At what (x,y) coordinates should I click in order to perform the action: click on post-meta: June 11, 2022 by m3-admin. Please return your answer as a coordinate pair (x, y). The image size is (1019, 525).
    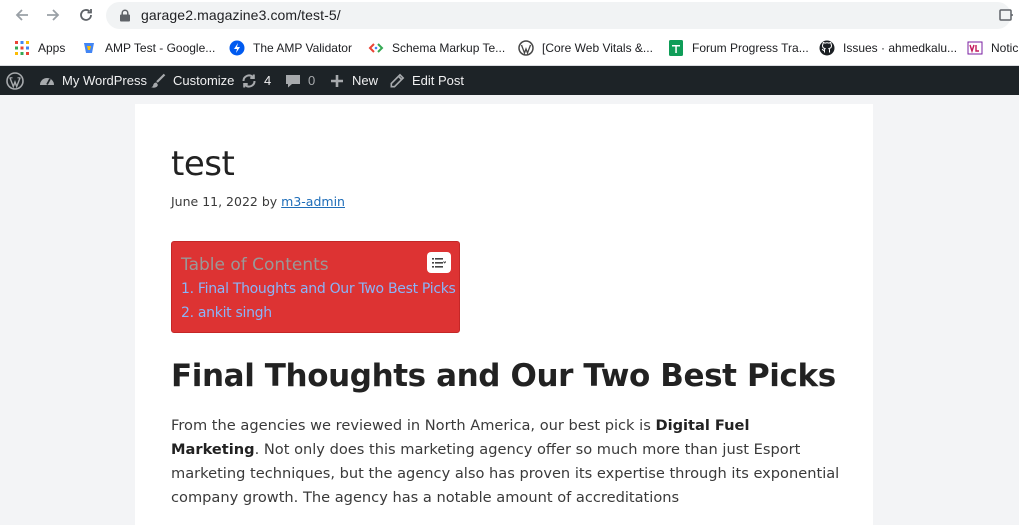
    Looking at the image, I should click on (258, 201).